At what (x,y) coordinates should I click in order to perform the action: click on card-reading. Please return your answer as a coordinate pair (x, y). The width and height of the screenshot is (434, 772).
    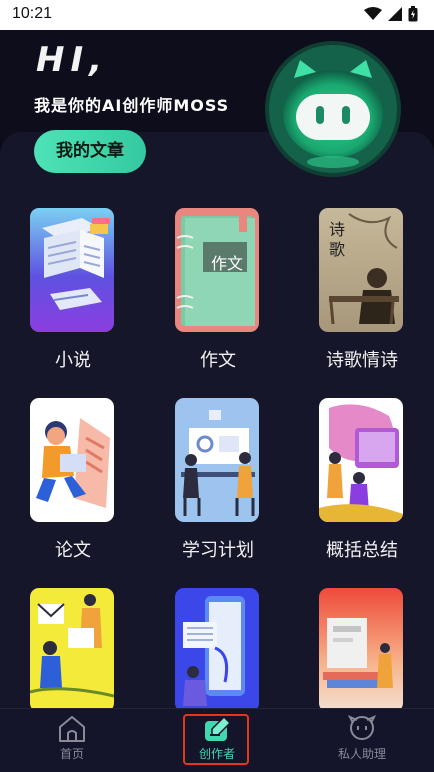
    Looking at the image, I should click on (362, 650).